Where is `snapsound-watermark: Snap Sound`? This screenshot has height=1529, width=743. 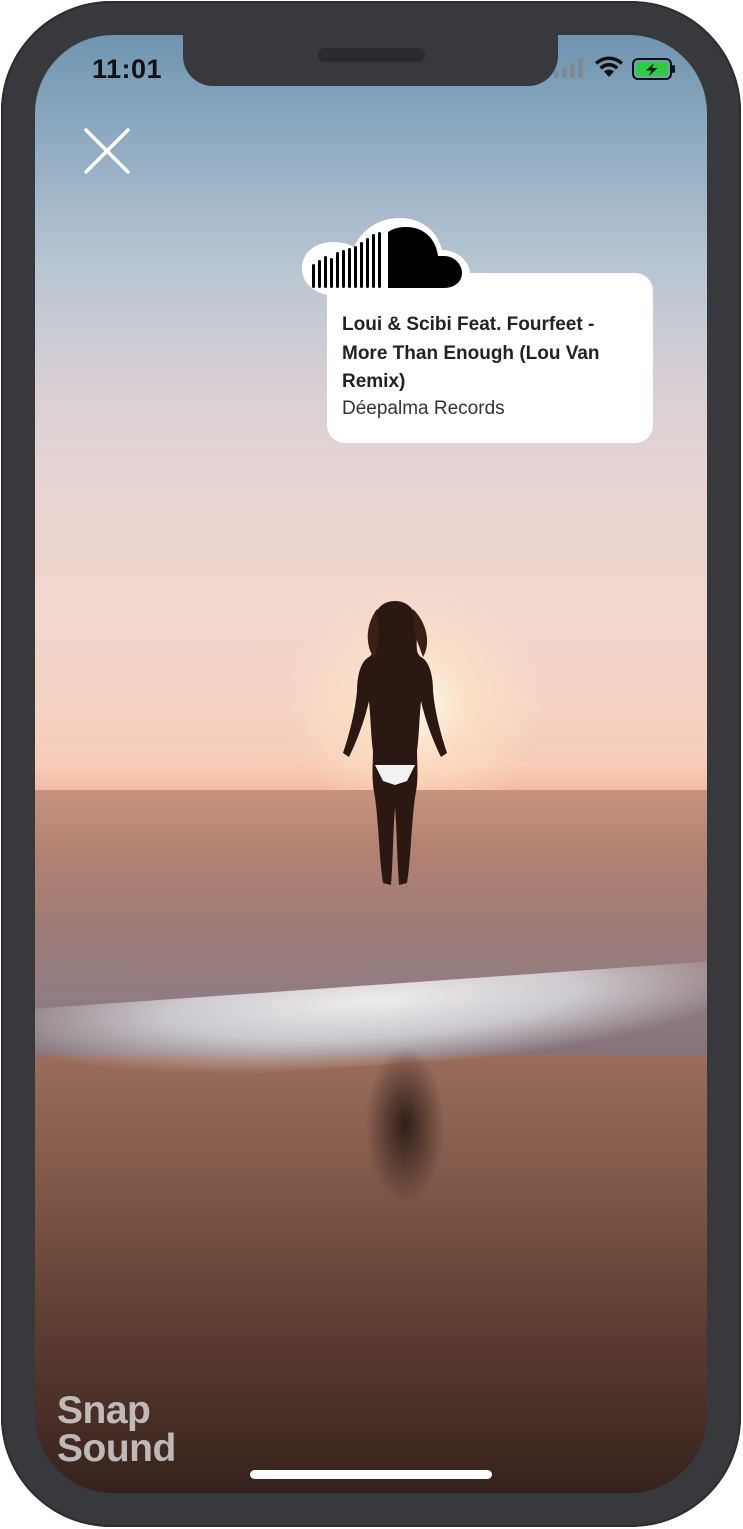 snapsound-watermark: Snap Sound is located at coordinates (116, 1429).